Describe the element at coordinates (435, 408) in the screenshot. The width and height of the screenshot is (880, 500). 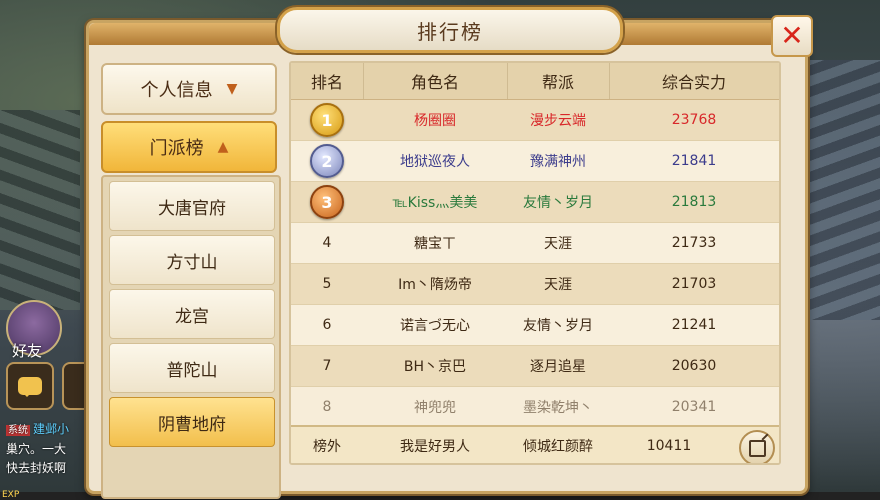
I see `name-cell: 神兜兜` at that location.